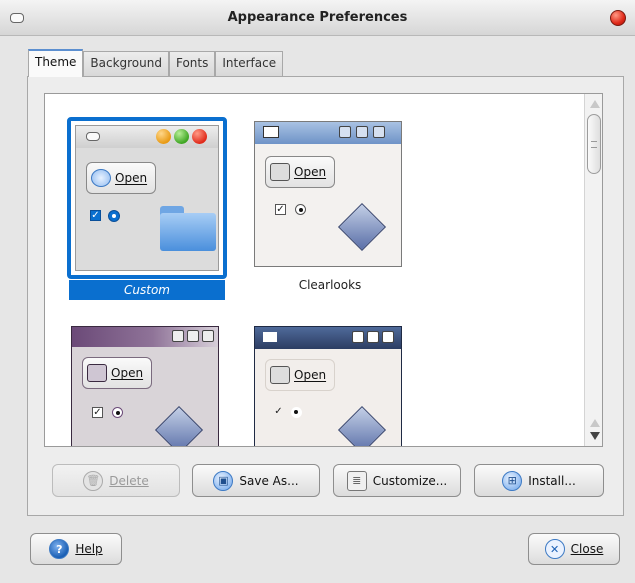 This screenshot has width=635, height=583. Describe the element at coordinates (512, 480) in the screenshot. I see `install-icon: ⊞` at that location.